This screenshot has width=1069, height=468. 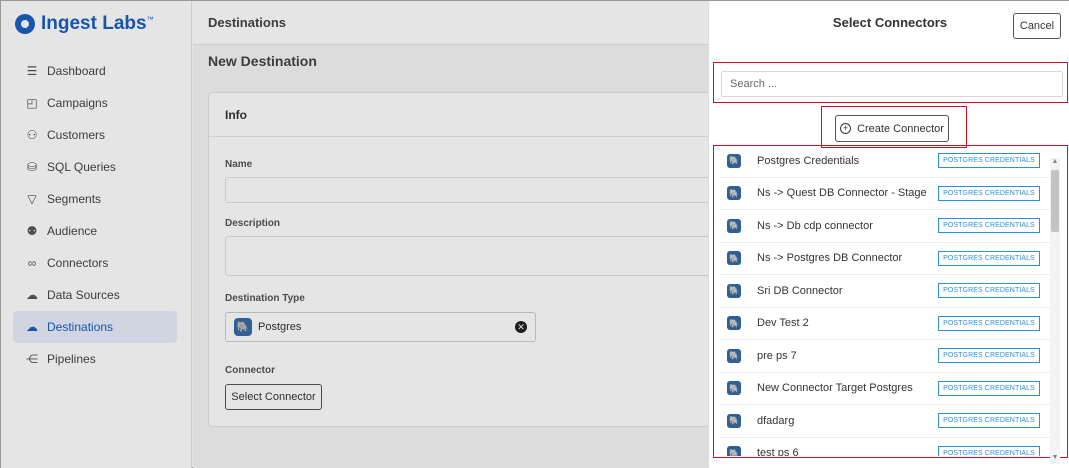 What do you see at coordinates (776, 420) in the screenshot?
I see `connector-name: dfadarg` at bounding box center [776, 420].